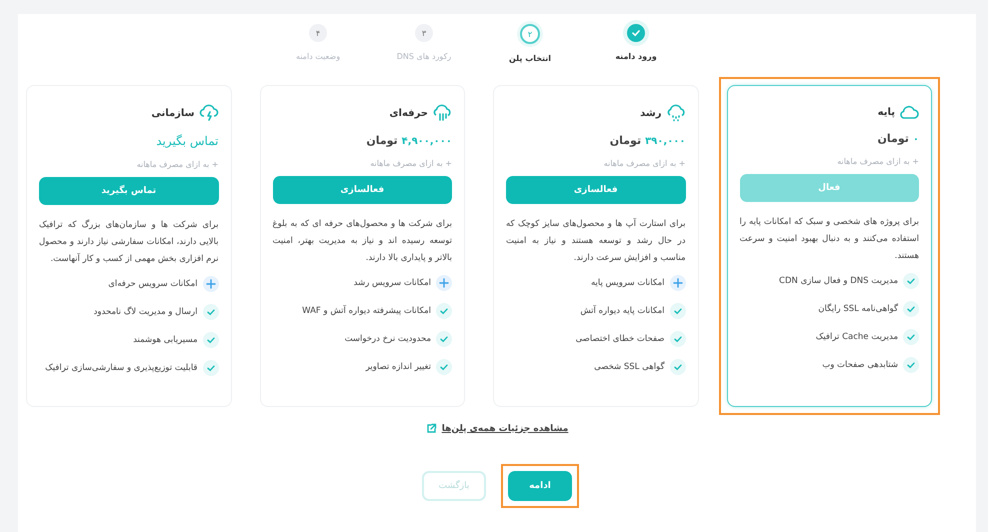 This screenshot has height=532, width=988. What do you see at coordinates (165, 340) in the screenshot?
I see `feature-text: مسیریابی هوشمند` at bounding box center [165, 340].